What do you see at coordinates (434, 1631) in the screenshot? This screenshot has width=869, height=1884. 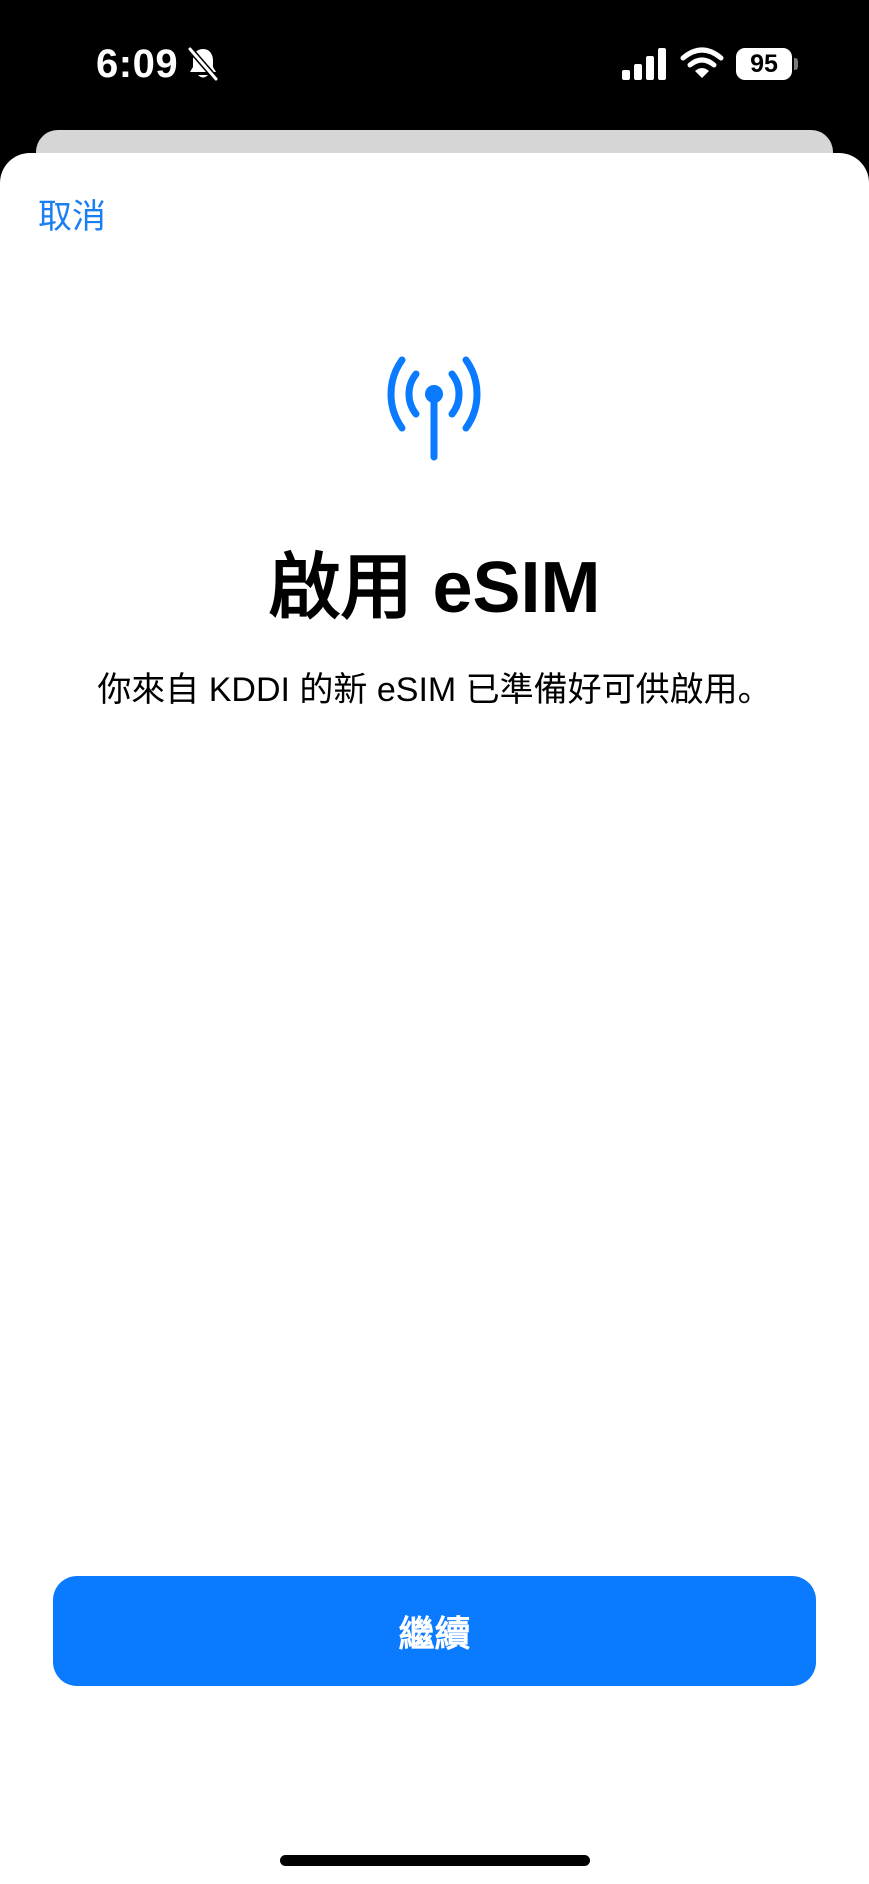 I see `continue-button: 繼續` at bounding box center [434, 1631].